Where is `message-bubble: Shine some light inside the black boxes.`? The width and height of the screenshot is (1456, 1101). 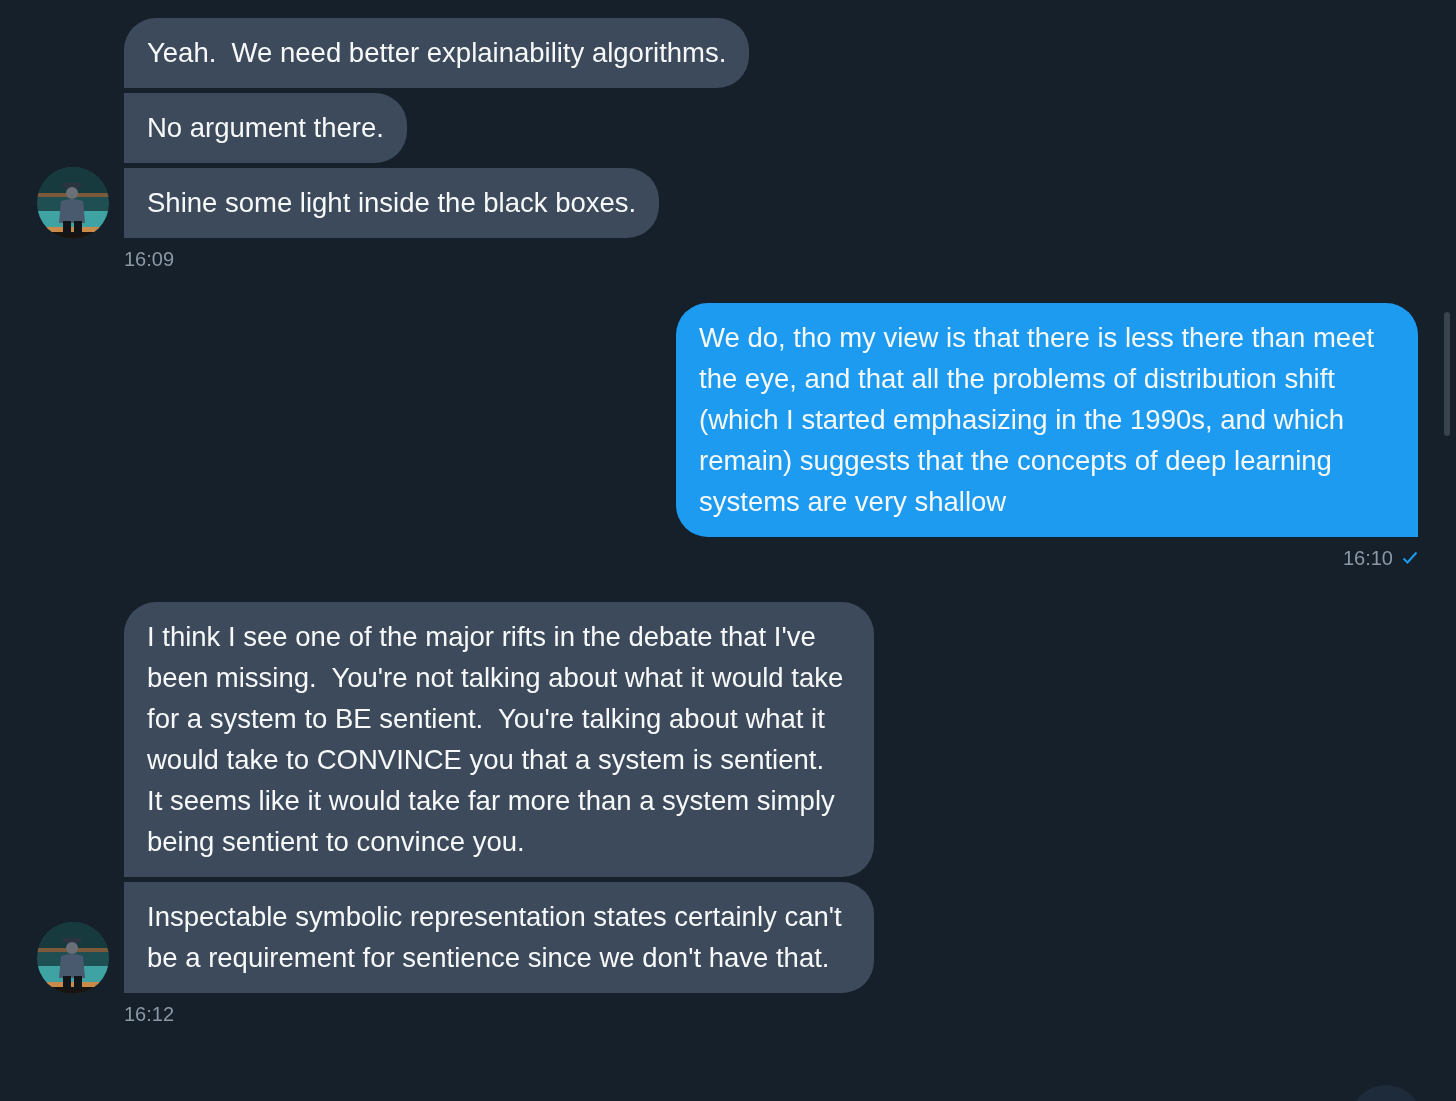
message-bubble: Shine some light inside the black boxes. is located at coordinates (392, 203).